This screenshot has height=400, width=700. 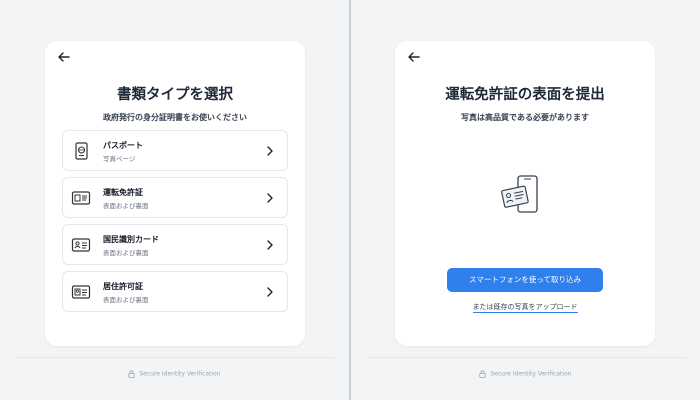 I want to click on option-passport: パスポート 写真ページ, so click(x=175, y=150).